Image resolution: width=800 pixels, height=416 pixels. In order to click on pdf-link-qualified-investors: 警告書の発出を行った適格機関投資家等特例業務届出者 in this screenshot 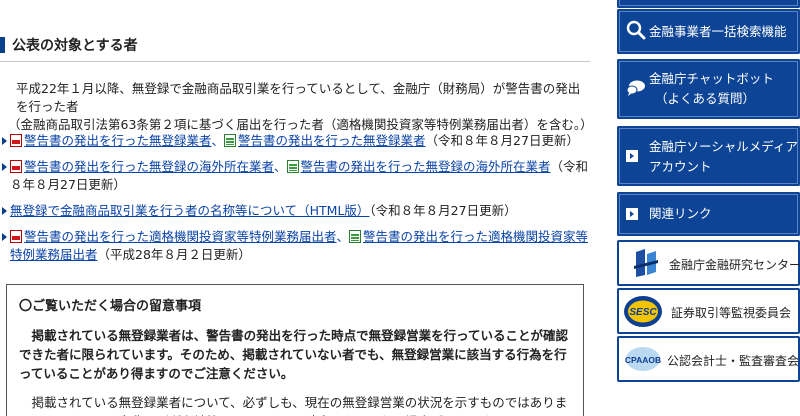, I will do `click(180, 236)`.